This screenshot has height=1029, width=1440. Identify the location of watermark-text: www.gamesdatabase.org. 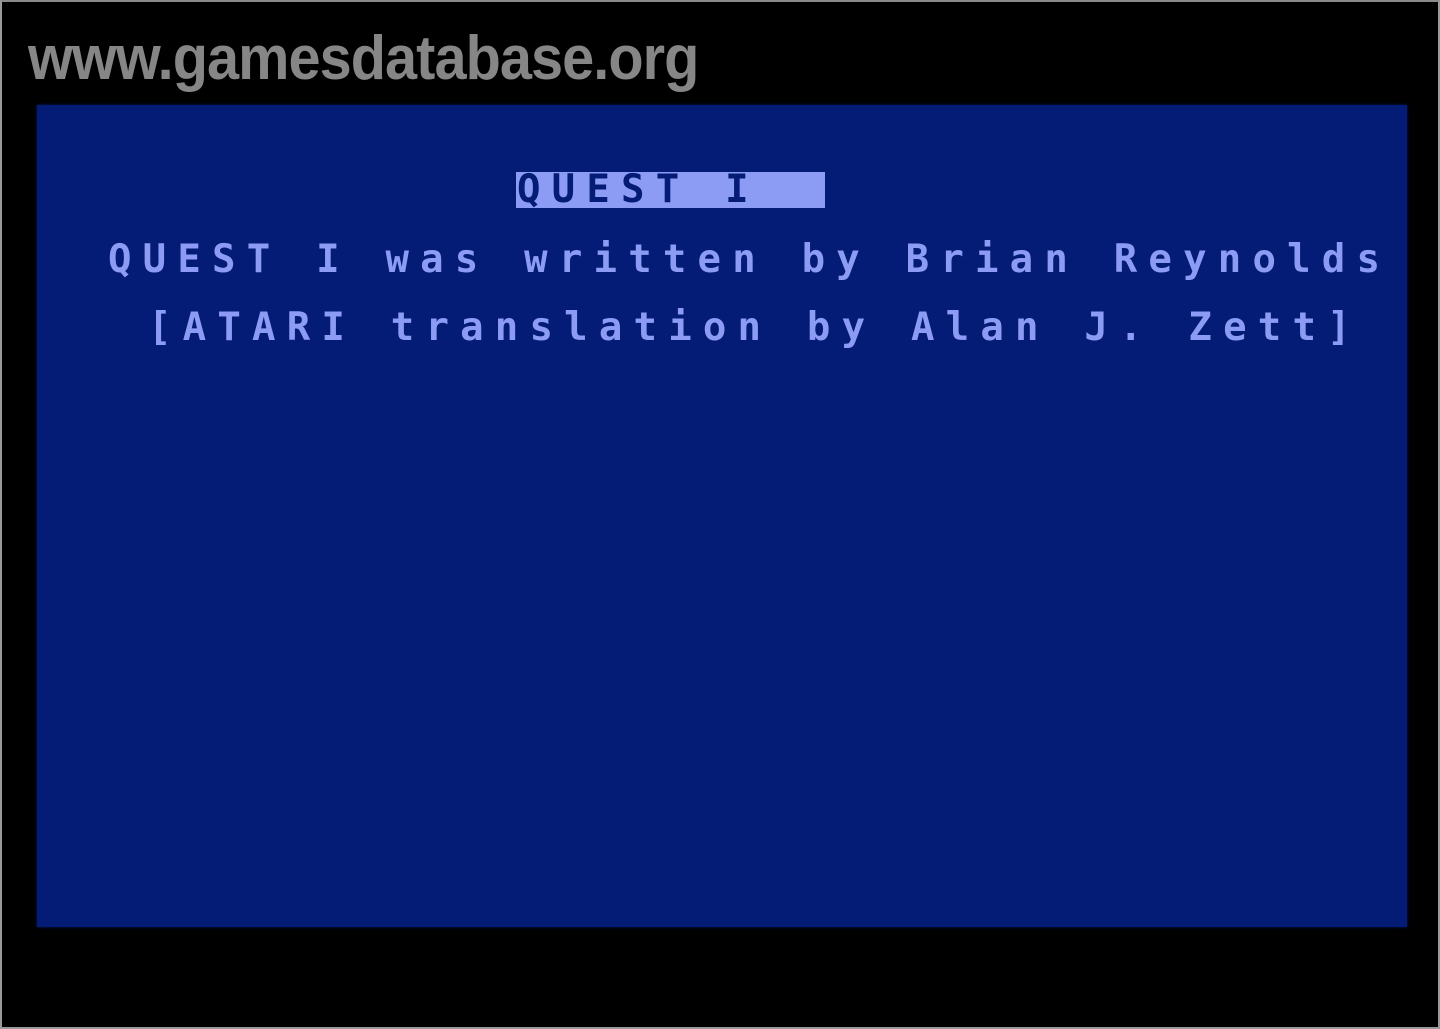
(363, 58).